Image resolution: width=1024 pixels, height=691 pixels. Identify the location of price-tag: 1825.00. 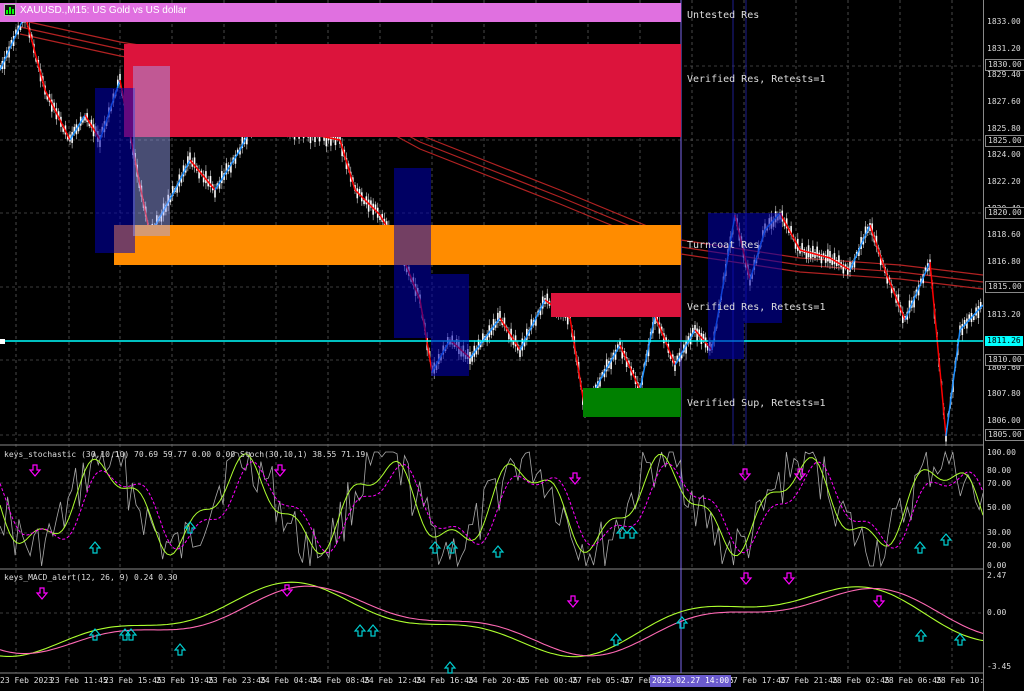
(1004, 141).